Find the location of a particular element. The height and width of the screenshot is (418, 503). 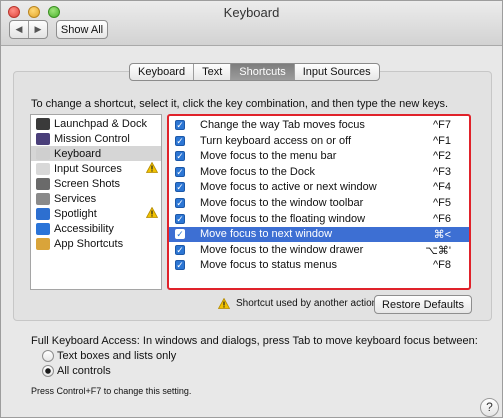

radio-all-controls: All controls is located at coordinates (76, 371).